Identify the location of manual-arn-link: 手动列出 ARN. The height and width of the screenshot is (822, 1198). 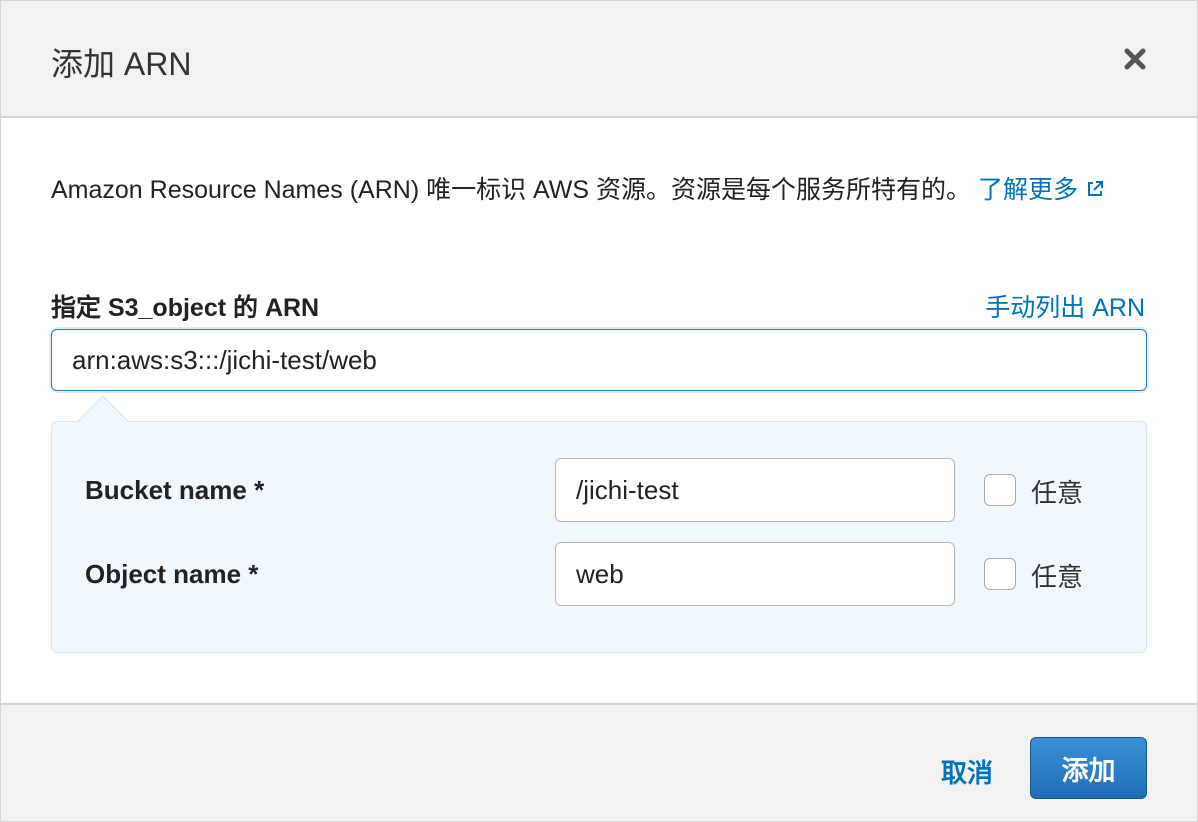
(1065, 306).